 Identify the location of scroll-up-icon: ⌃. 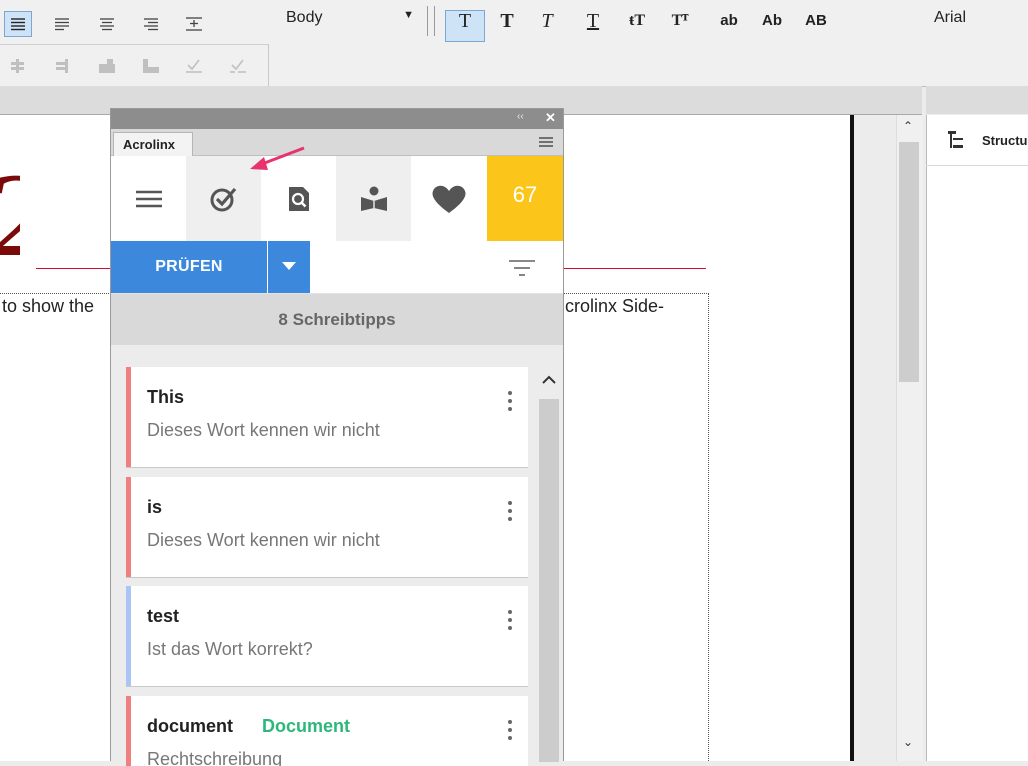
(908, 126).